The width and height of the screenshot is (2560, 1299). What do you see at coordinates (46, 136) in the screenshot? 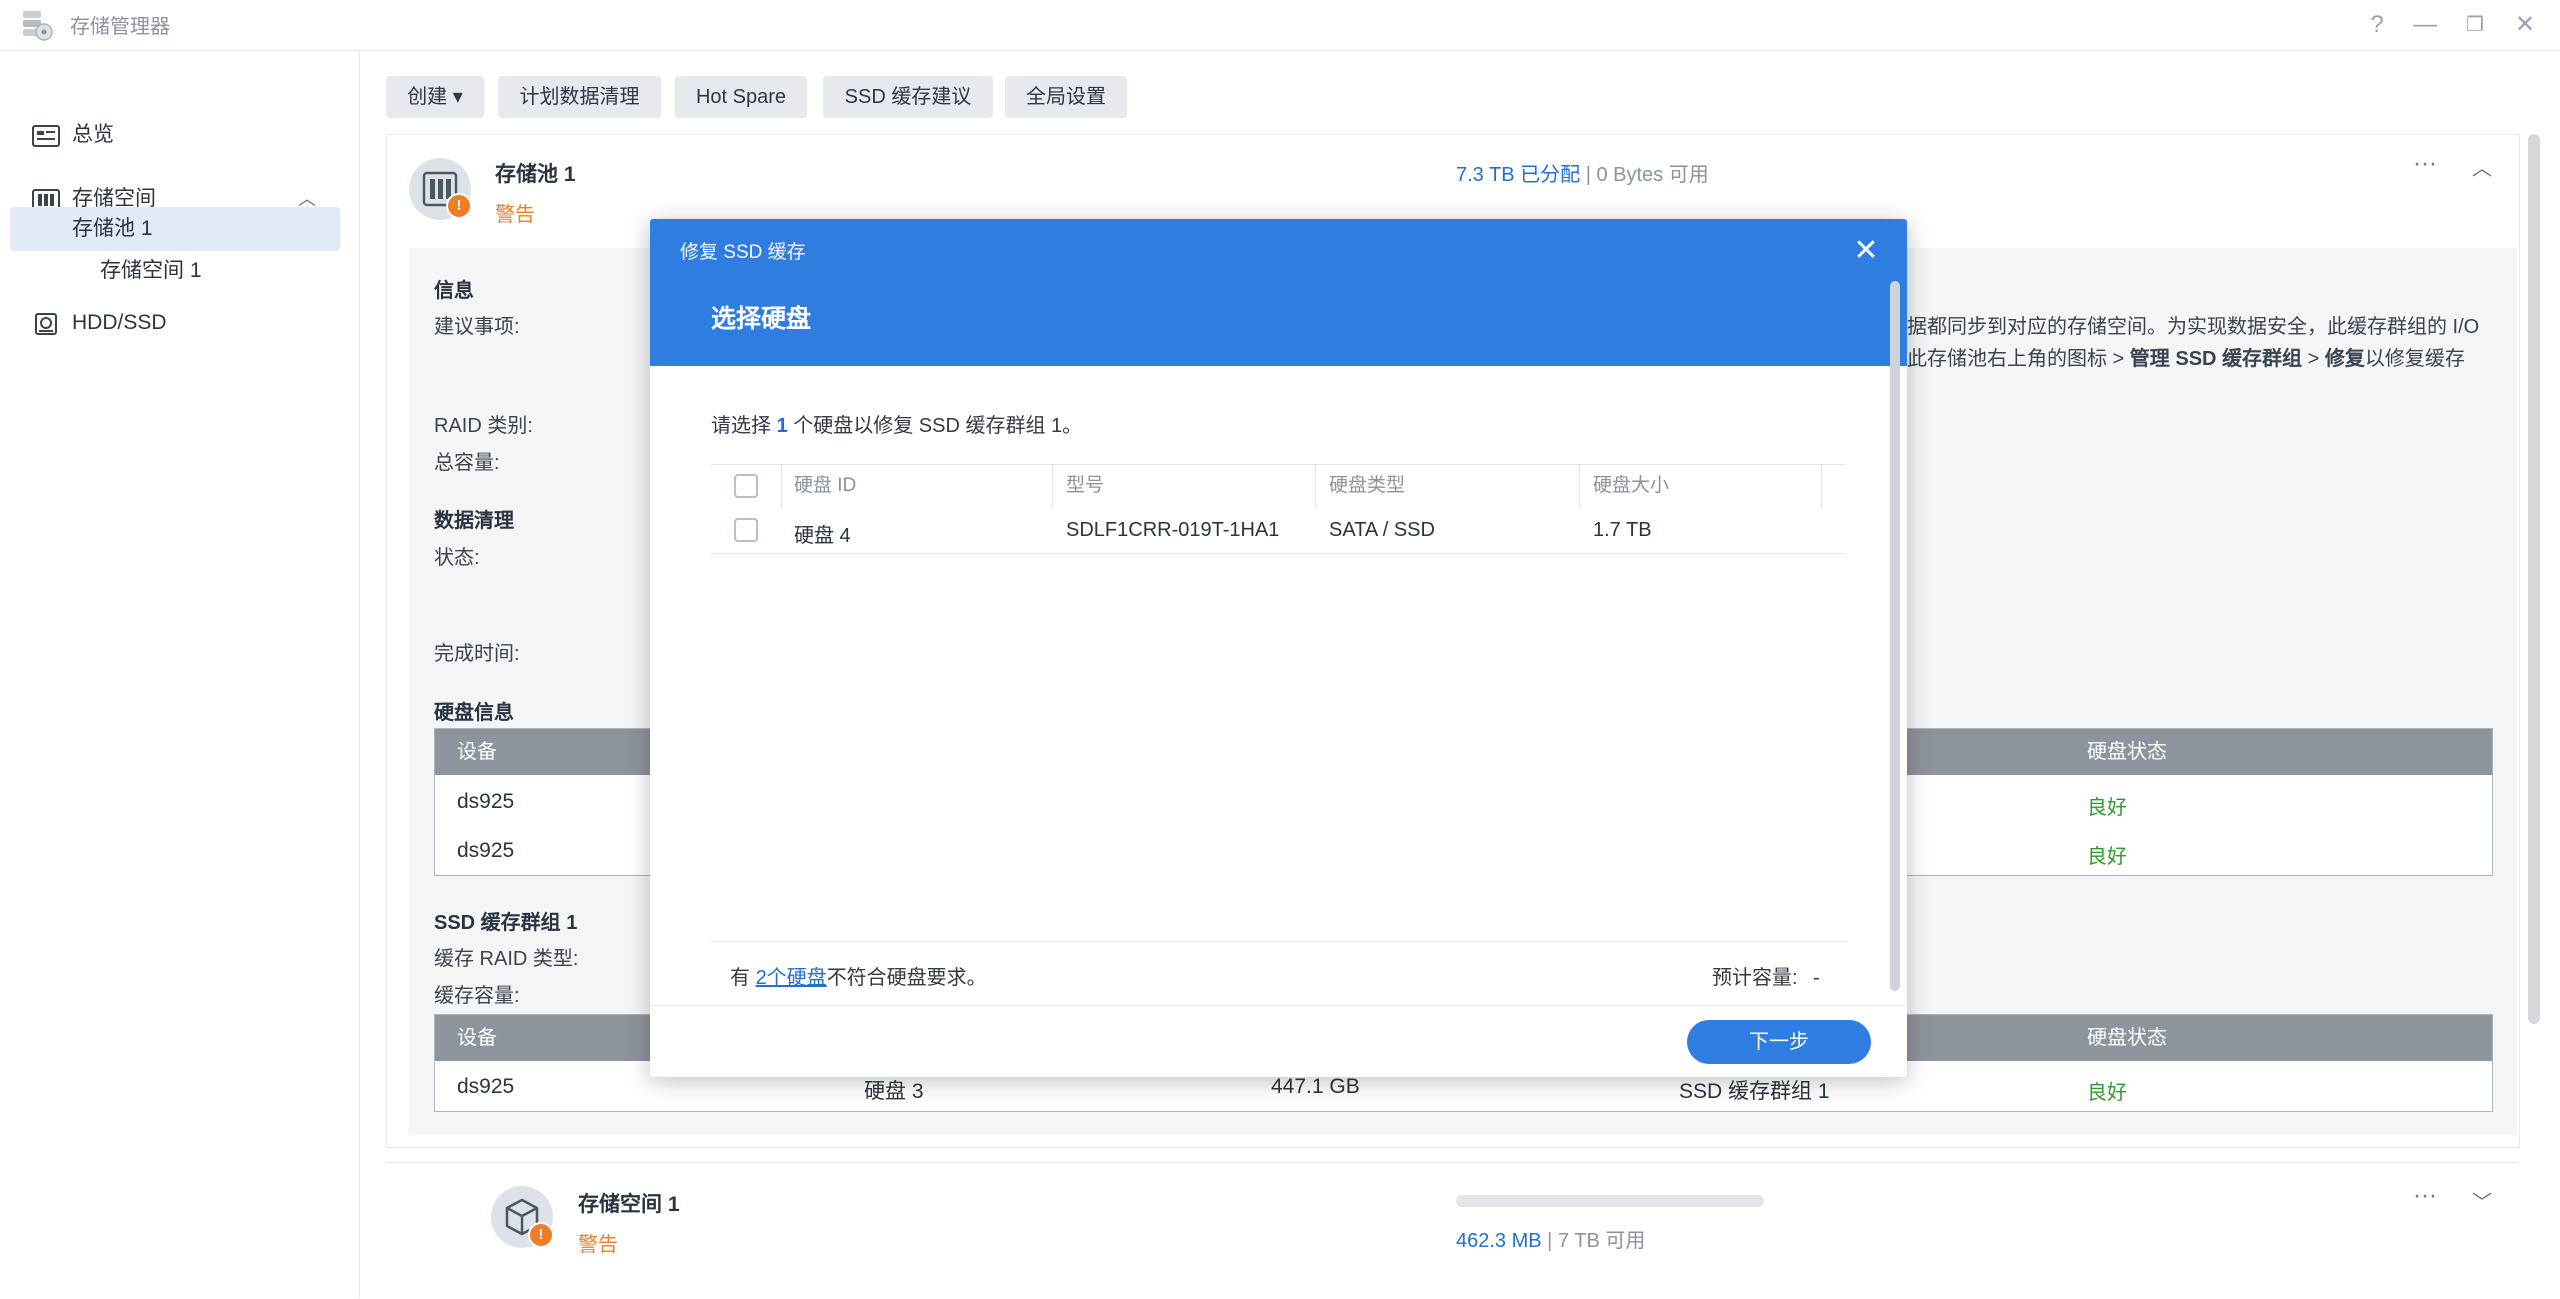
I see `overview-icon` at bounding box center [46, 136].